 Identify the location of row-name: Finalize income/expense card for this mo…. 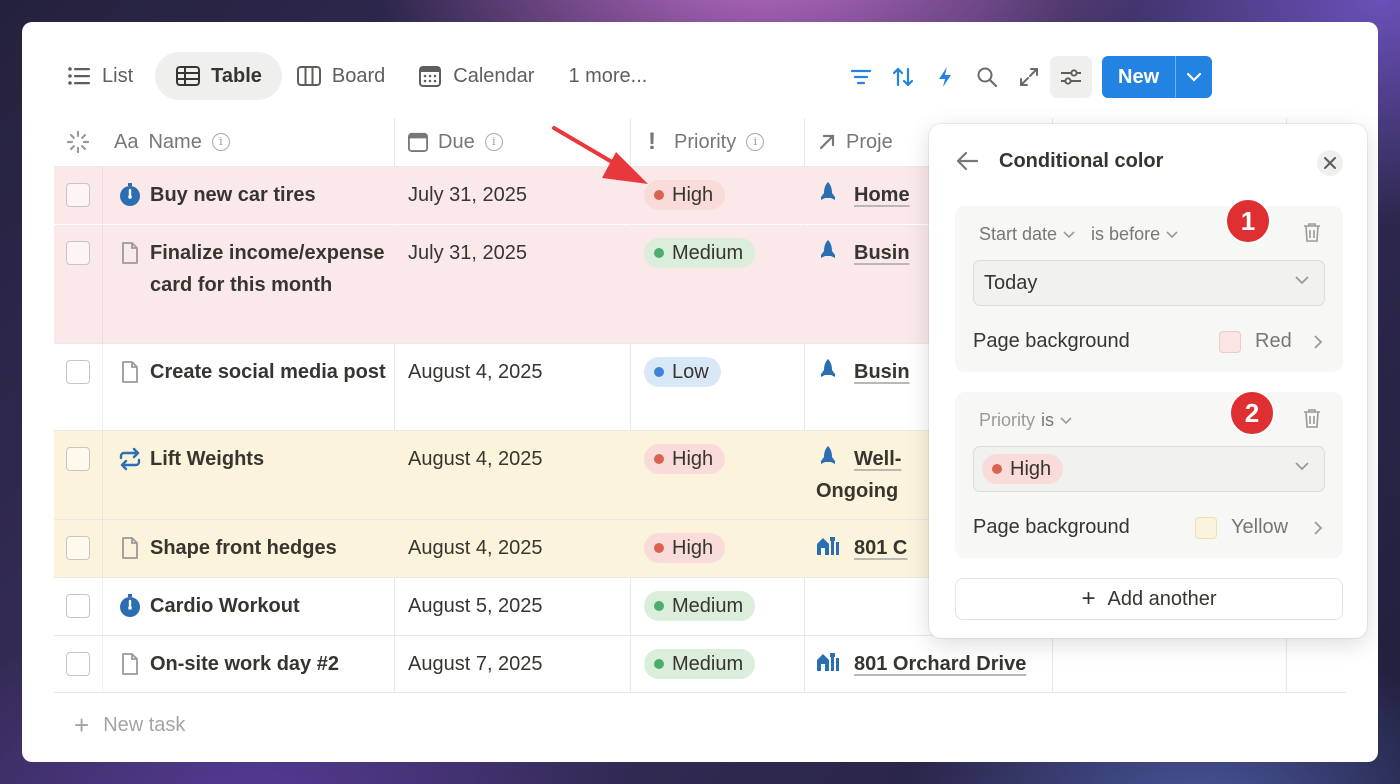
(270, 269).